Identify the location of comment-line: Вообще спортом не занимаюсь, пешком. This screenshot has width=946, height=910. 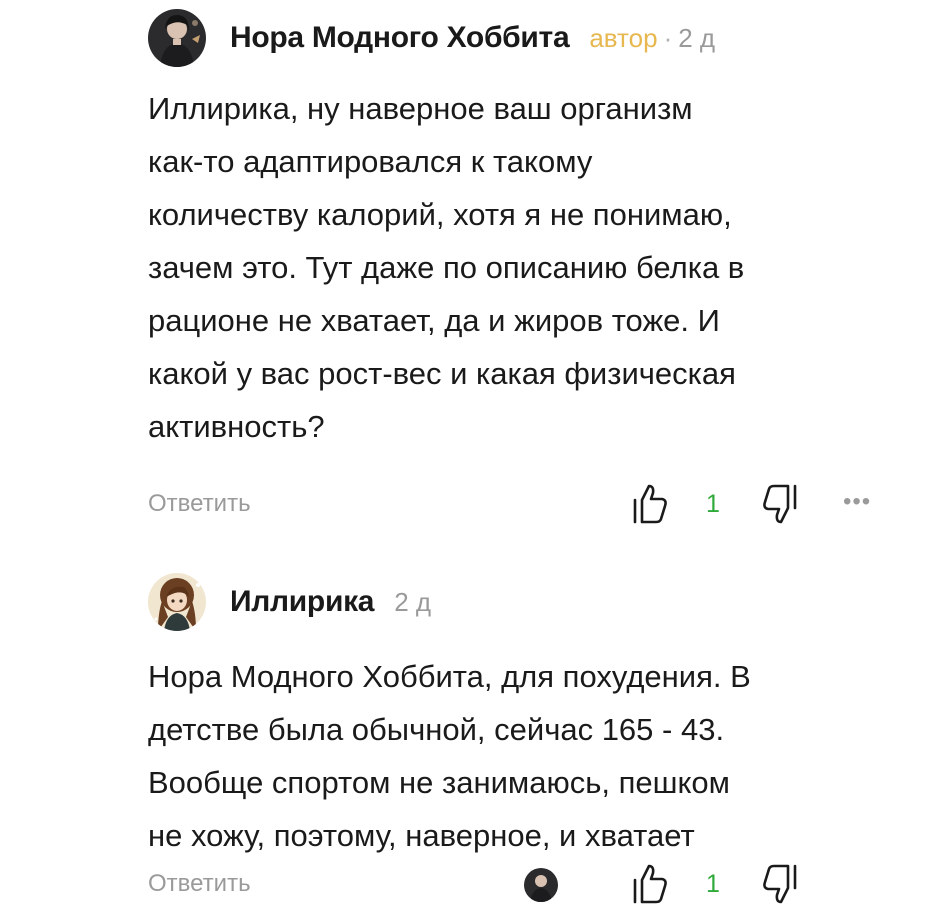
(439, 782).